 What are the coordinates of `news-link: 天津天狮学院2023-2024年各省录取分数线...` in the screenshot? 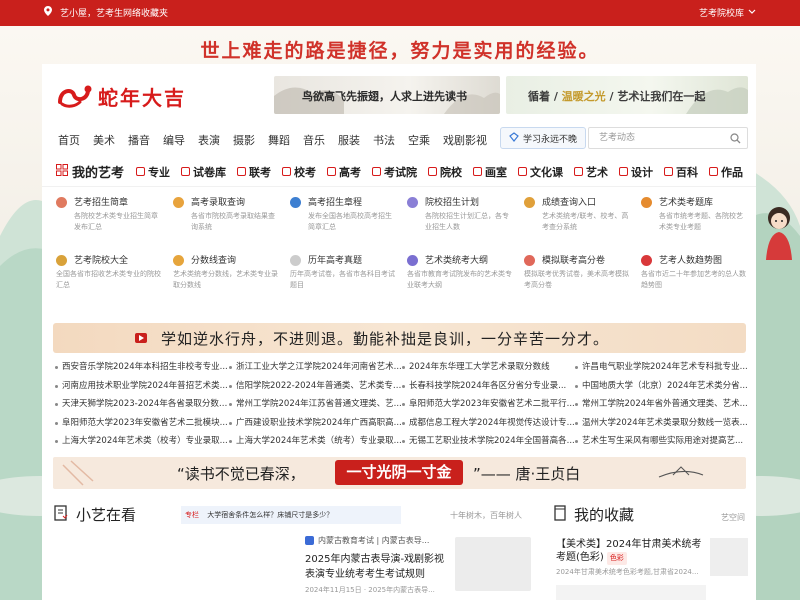 It's located at (141, 406).